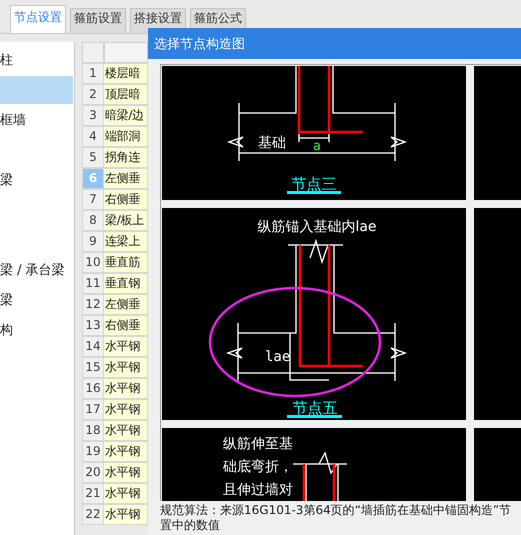 The width and height of the screenshot is (521, 535). I want to click on row-number: 12, so click(93, 304).